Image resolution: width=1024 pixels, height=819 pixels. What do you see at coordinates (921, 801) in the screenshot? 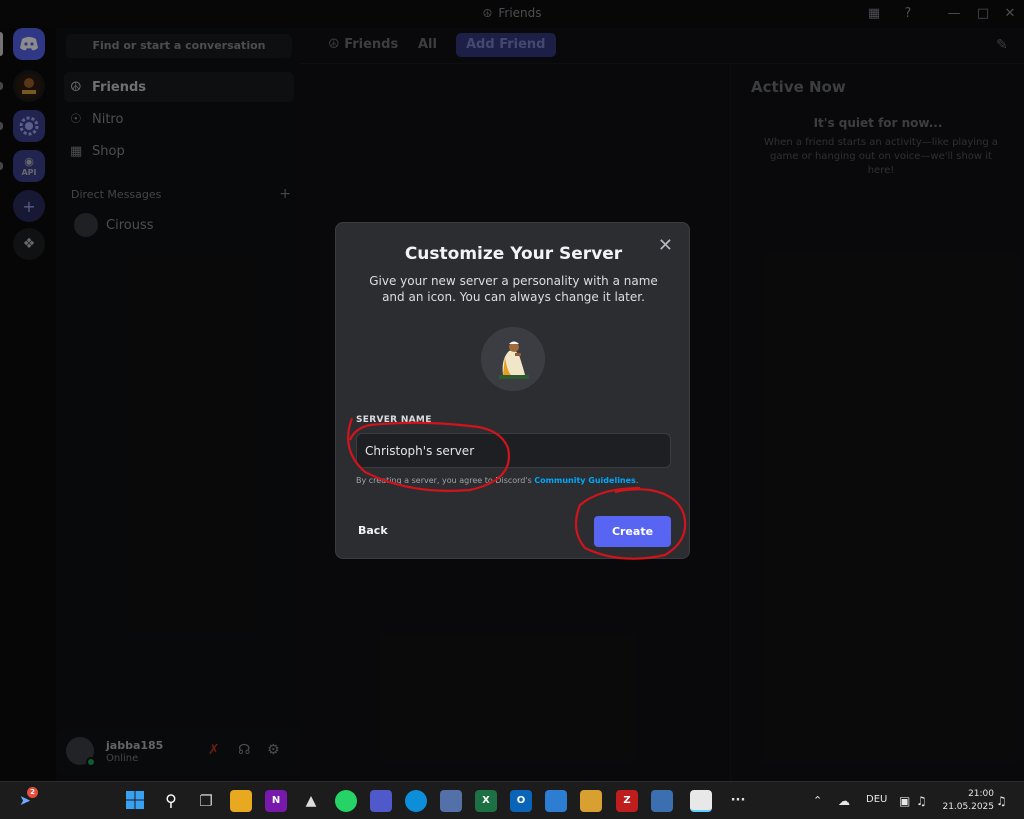
I see `volume-icon: ♫` at bounding box center [921, 801].